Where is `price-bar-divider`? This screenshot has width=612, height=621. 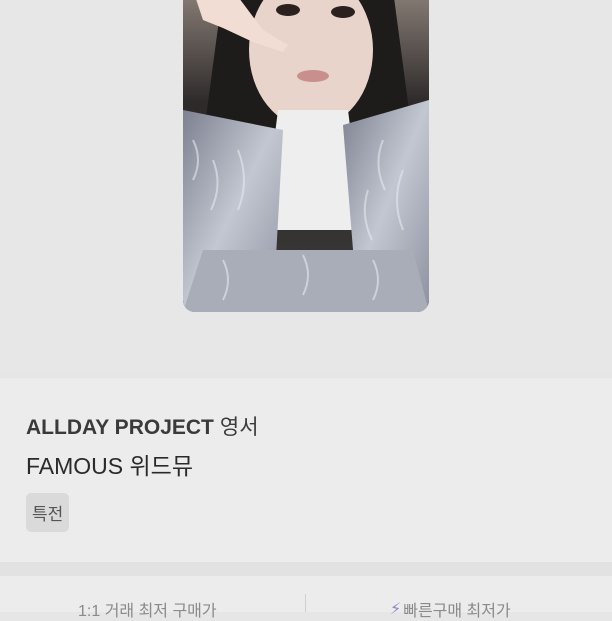 price-bar-divider is located at coordinates (305, 603).